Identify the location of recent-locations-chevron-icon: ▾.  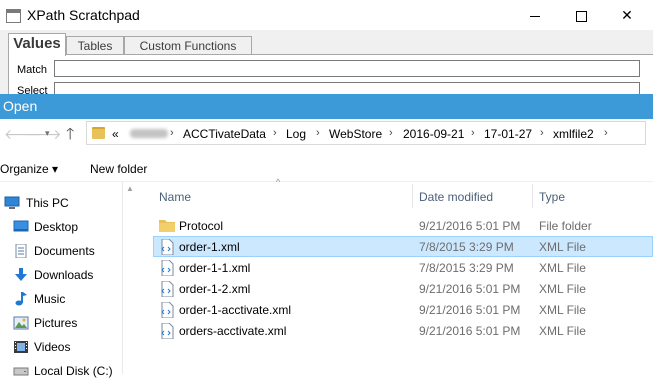
(47, 133).